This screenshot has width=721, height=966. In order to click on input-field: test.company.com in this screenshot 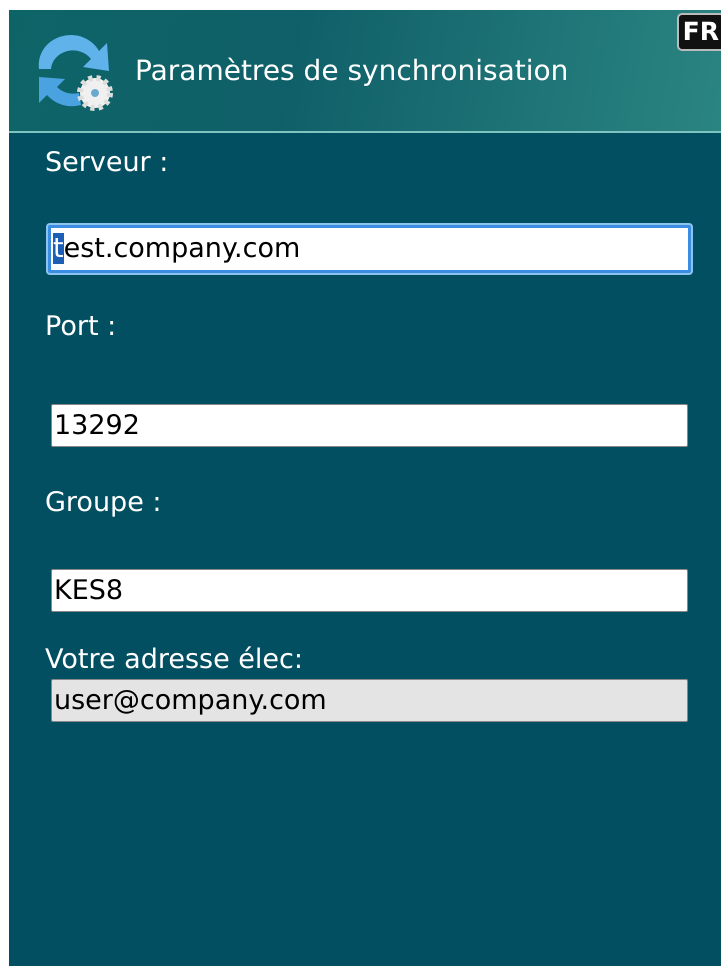, I will do `click(369, 249)`.